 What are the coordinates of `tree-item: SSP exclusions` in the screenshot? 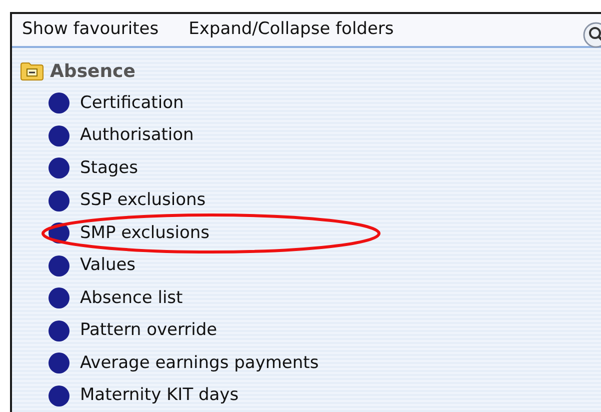 It's located at (143, 201).